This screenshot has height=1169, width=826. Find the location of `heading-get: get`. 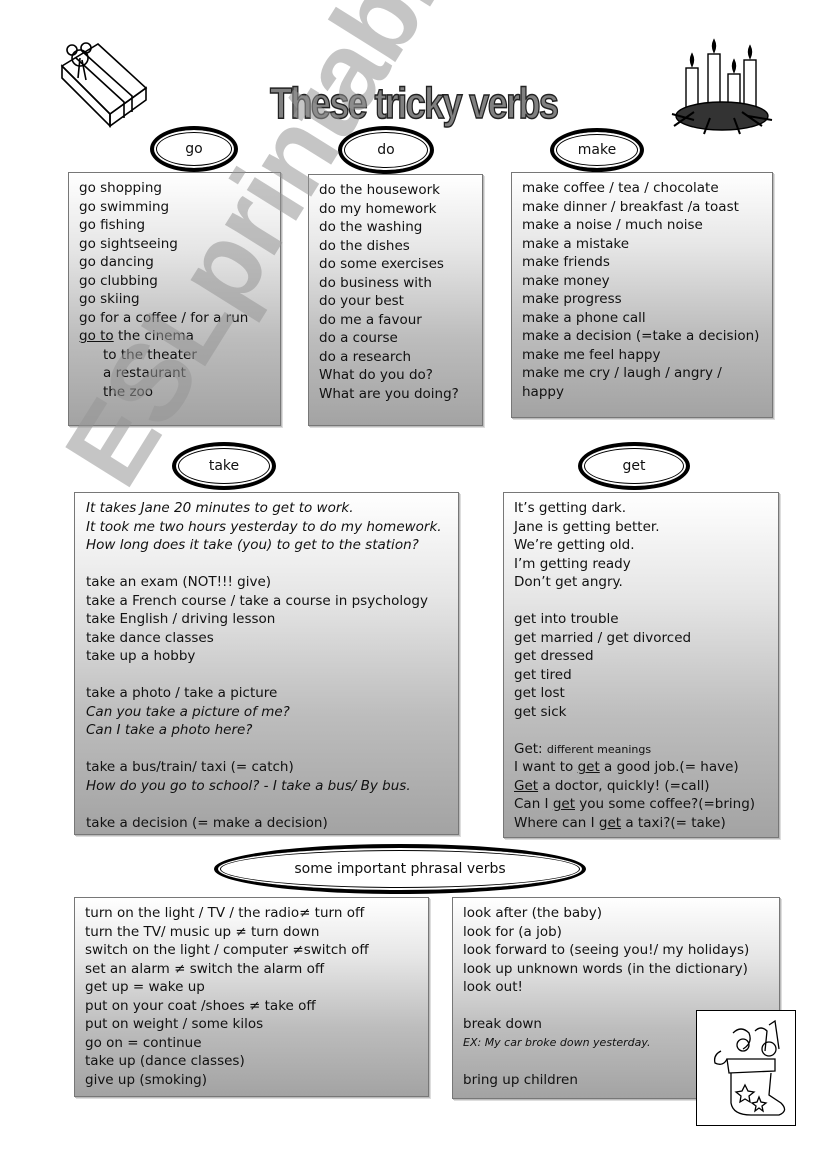

heading-get: get is located at coordinates (634, 466).